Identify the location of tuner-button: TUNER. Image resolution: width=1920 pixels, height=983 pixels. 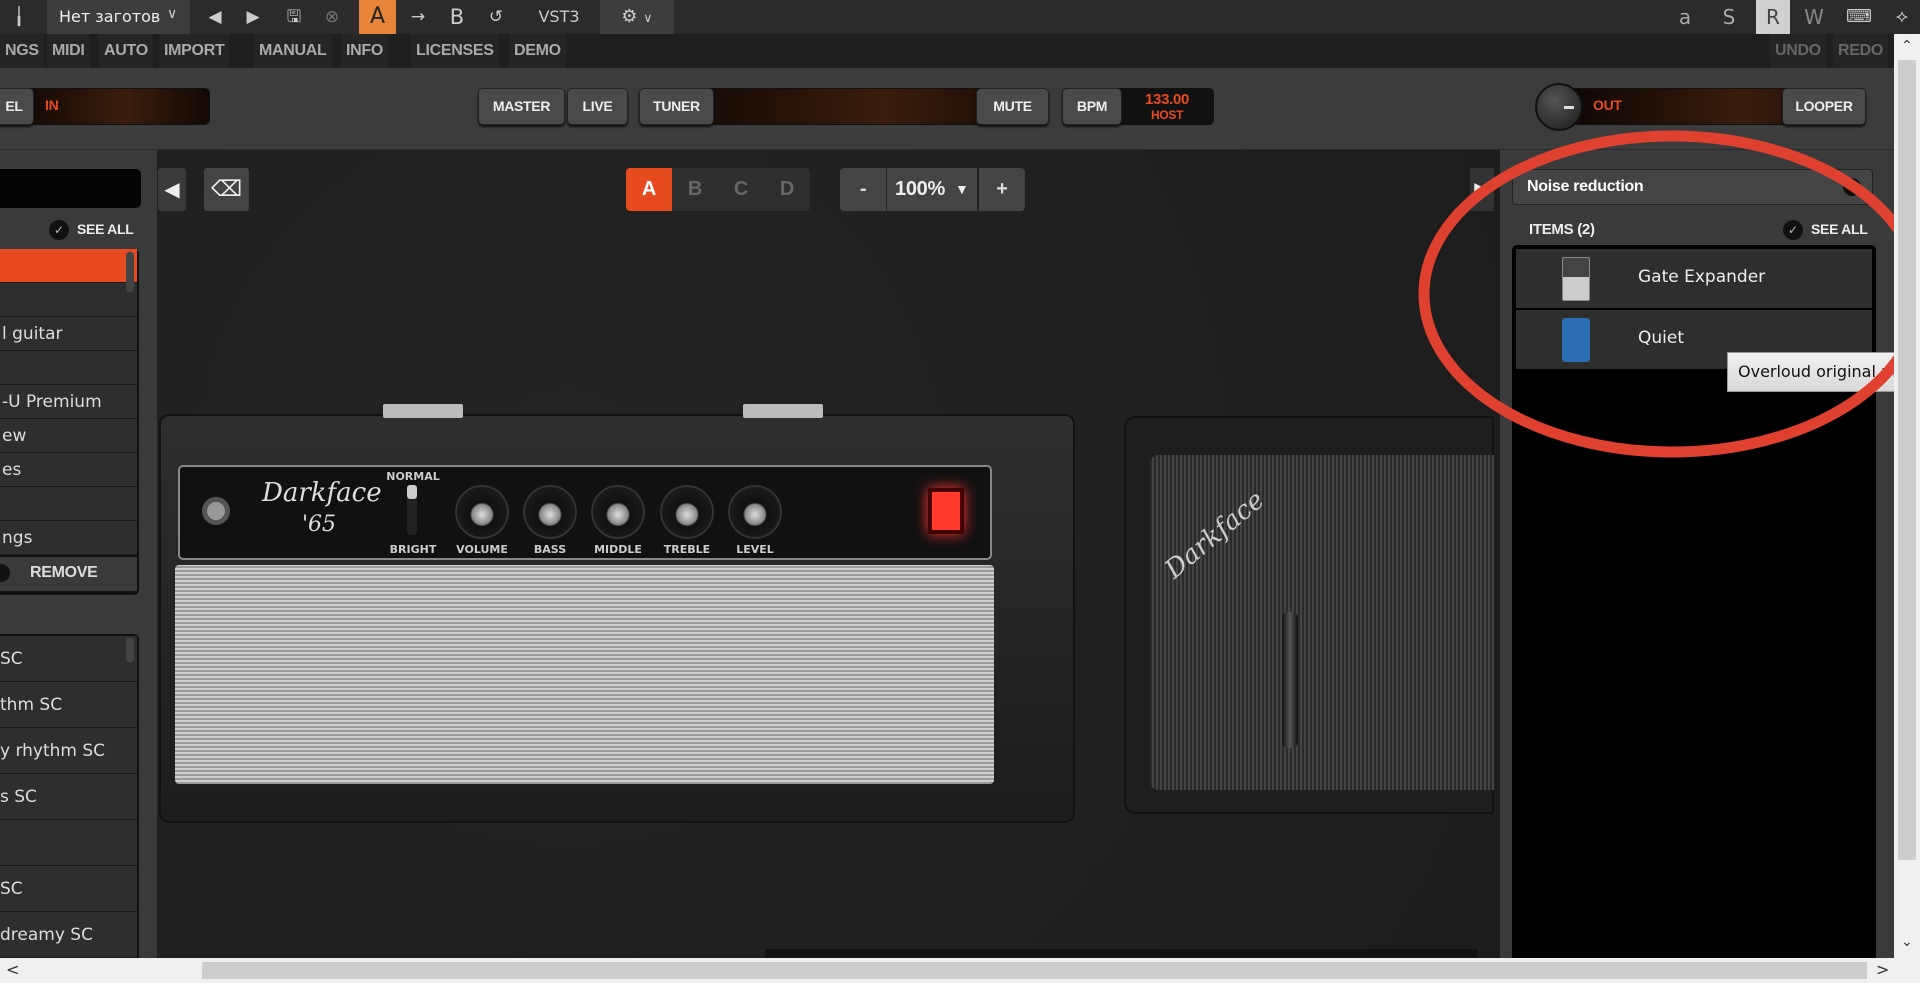
(676, 106).